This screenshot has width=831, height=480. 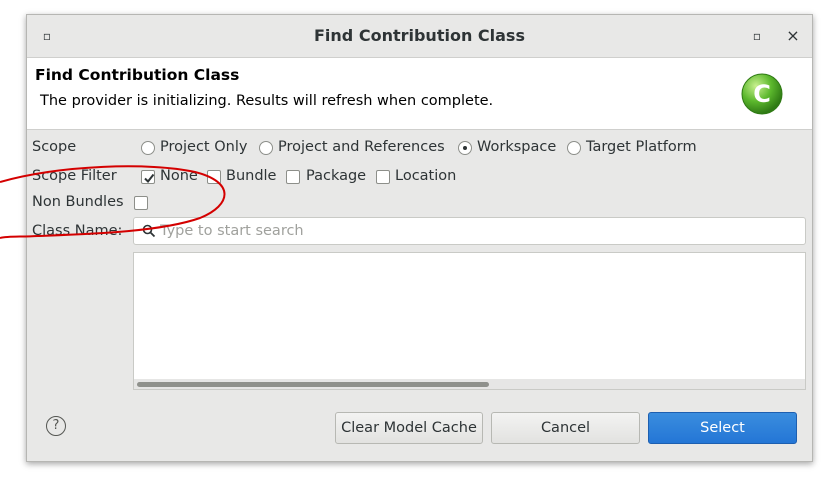 I want to click on scope-workspace-label: Workspace, so click(x=516, y=147).